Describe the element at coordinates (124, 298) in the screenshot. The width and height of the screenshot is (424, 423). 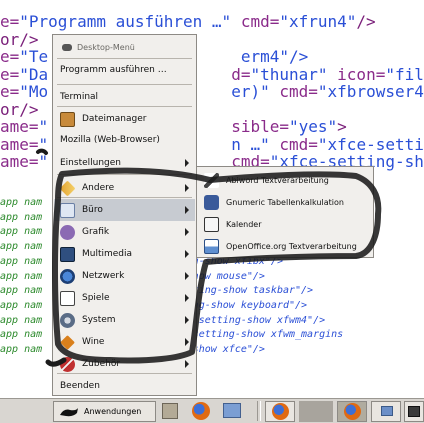
I see `menu-item-spiele: Spiele` at that location.